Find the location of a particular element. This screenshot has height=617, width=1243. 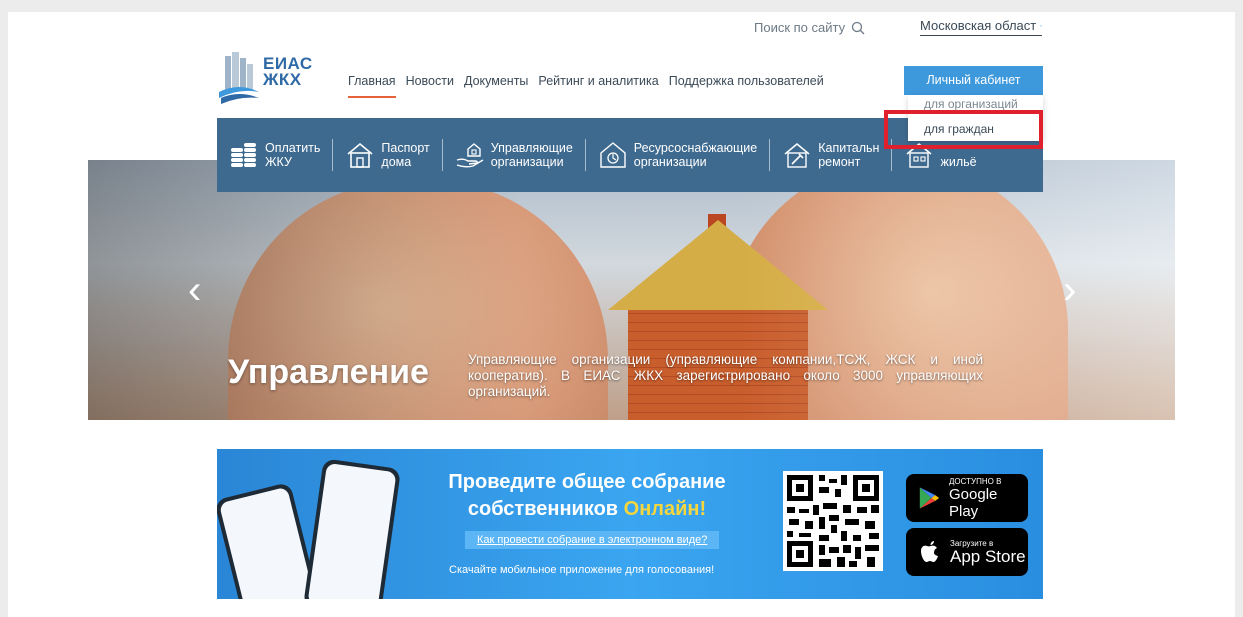

category-pay-label: Оплатить ЖКУ is located at coordinates (292, 155).